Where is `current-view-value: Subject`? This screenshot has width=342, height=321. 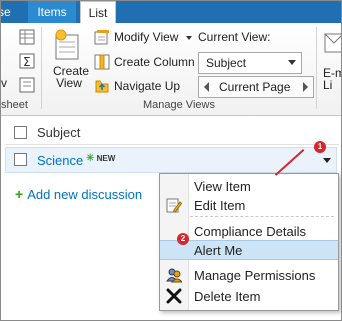
current-view-value: Subject is located at coordinates (226, 63).